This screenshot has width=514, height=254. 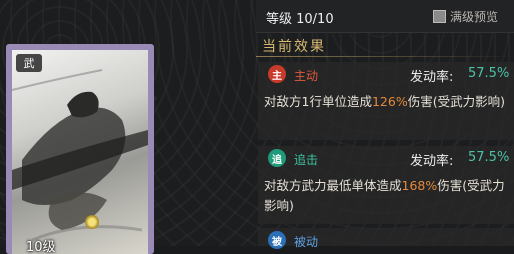 I want to click on desc-text: 对敌方1行单位造成, so click(x=318, y=101).